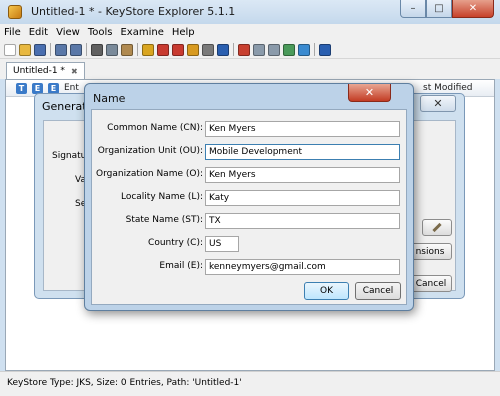 The image size is (500, 396). What do you see at coordinates (378, 291) in the screenshot?
I see `cancel-button: Cancel` at bounding box center [378, 291].